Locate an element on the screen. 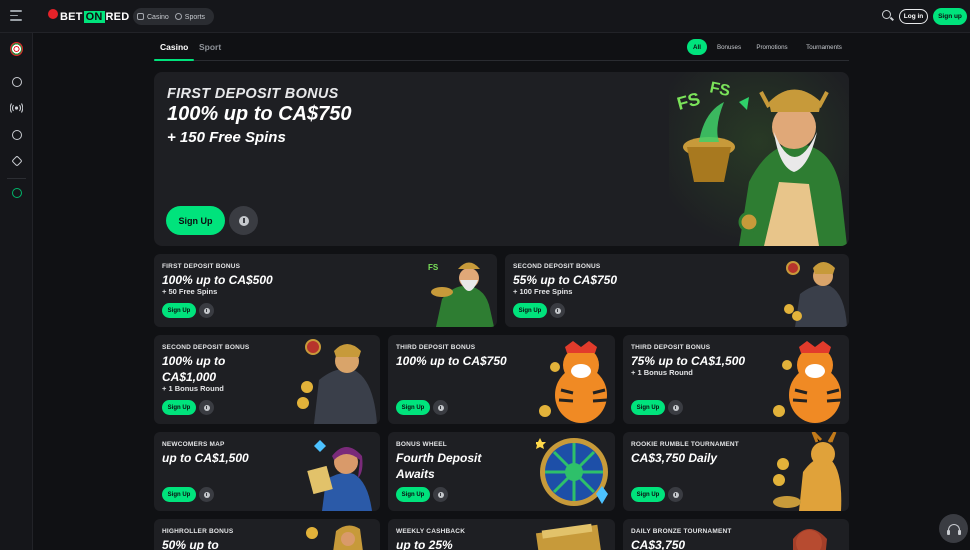 The image size is (970, 550). card-kicker: NEWCOMERS MAP is located at coordinates (193, 444).